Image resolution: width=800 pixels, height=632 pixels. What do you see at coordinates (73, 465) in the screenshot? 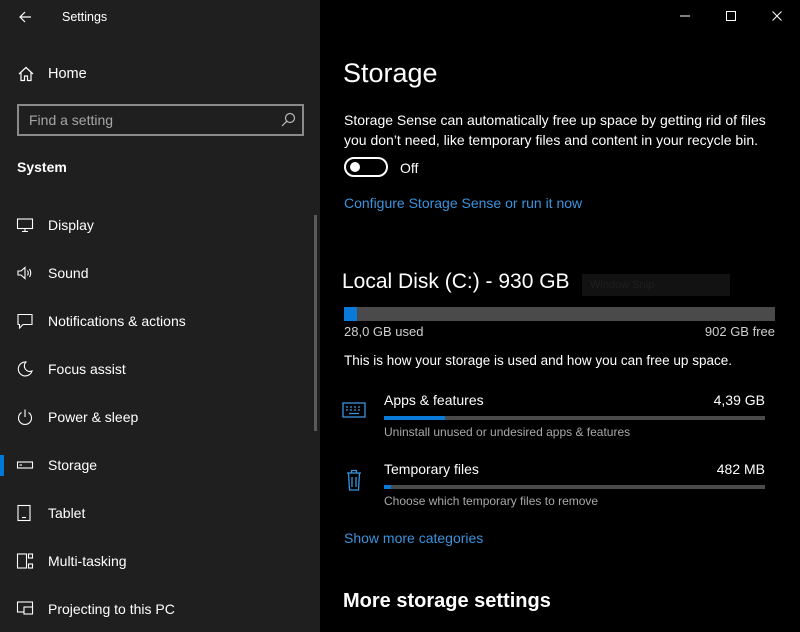
I see `sidebar-item-label: Storage` at bounding box center [73, 465].